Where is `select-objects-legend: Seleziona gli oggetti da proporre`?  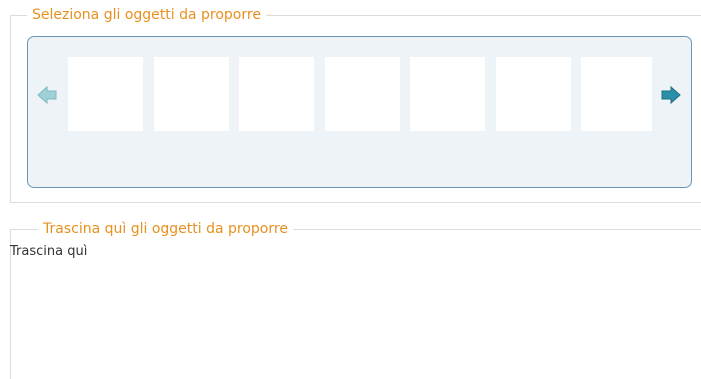 select-objects-legend: Seleziona gli oggetti da proporre is located at coordinates (146, 15).